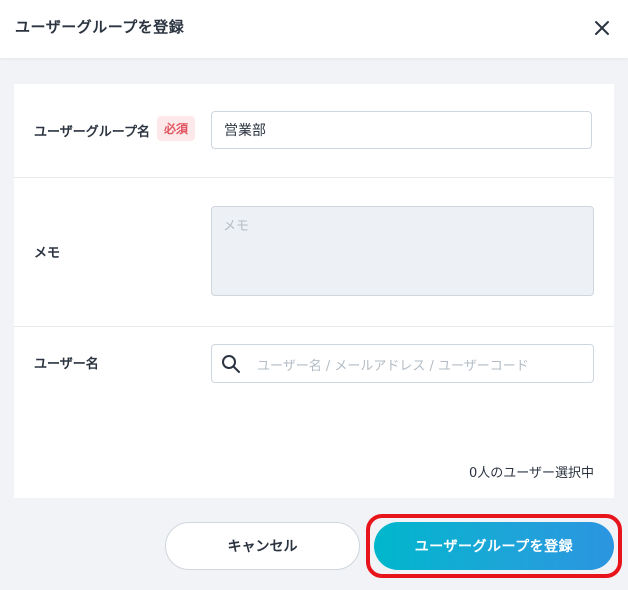 The height and width of the screenshot is (590, 628). I want to click on search-icon, so click(231, 364).